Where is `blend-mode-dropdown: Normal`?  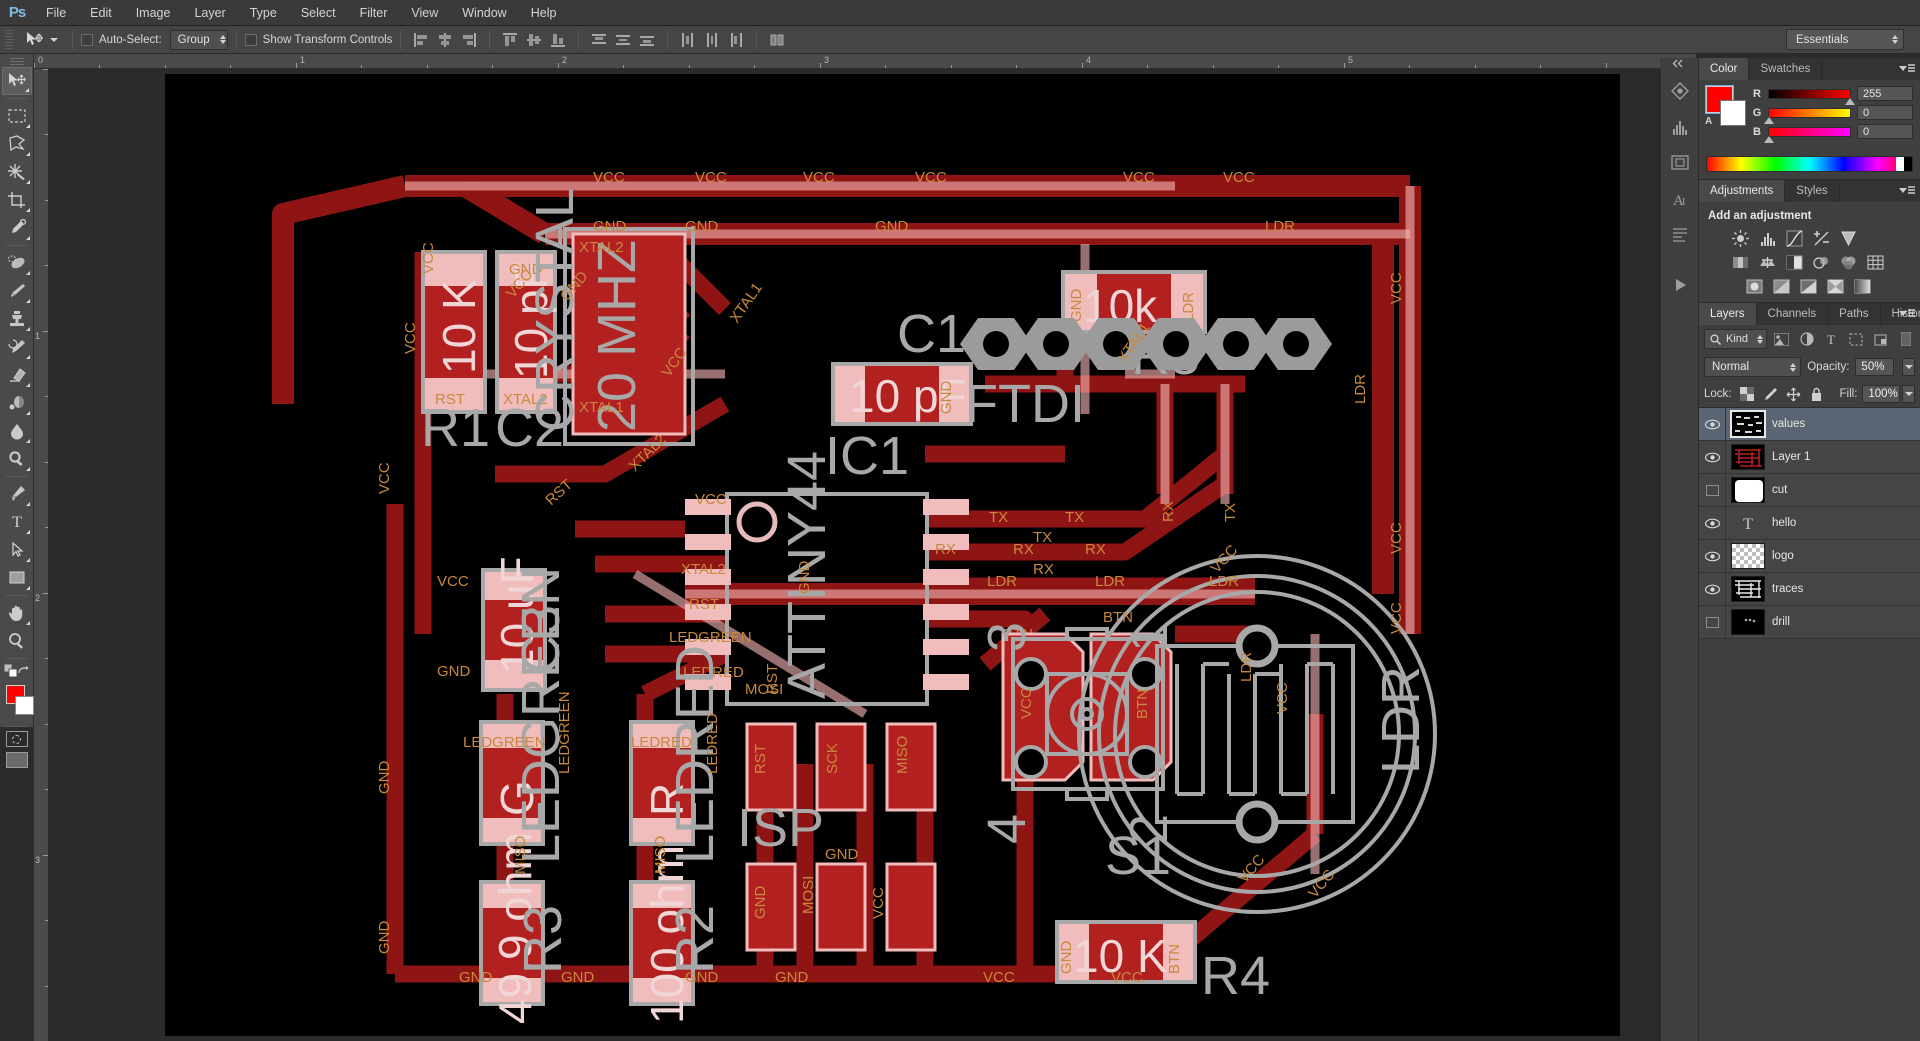
blend-mode-dropdown: Normal is located at coordinates (1753, 367).